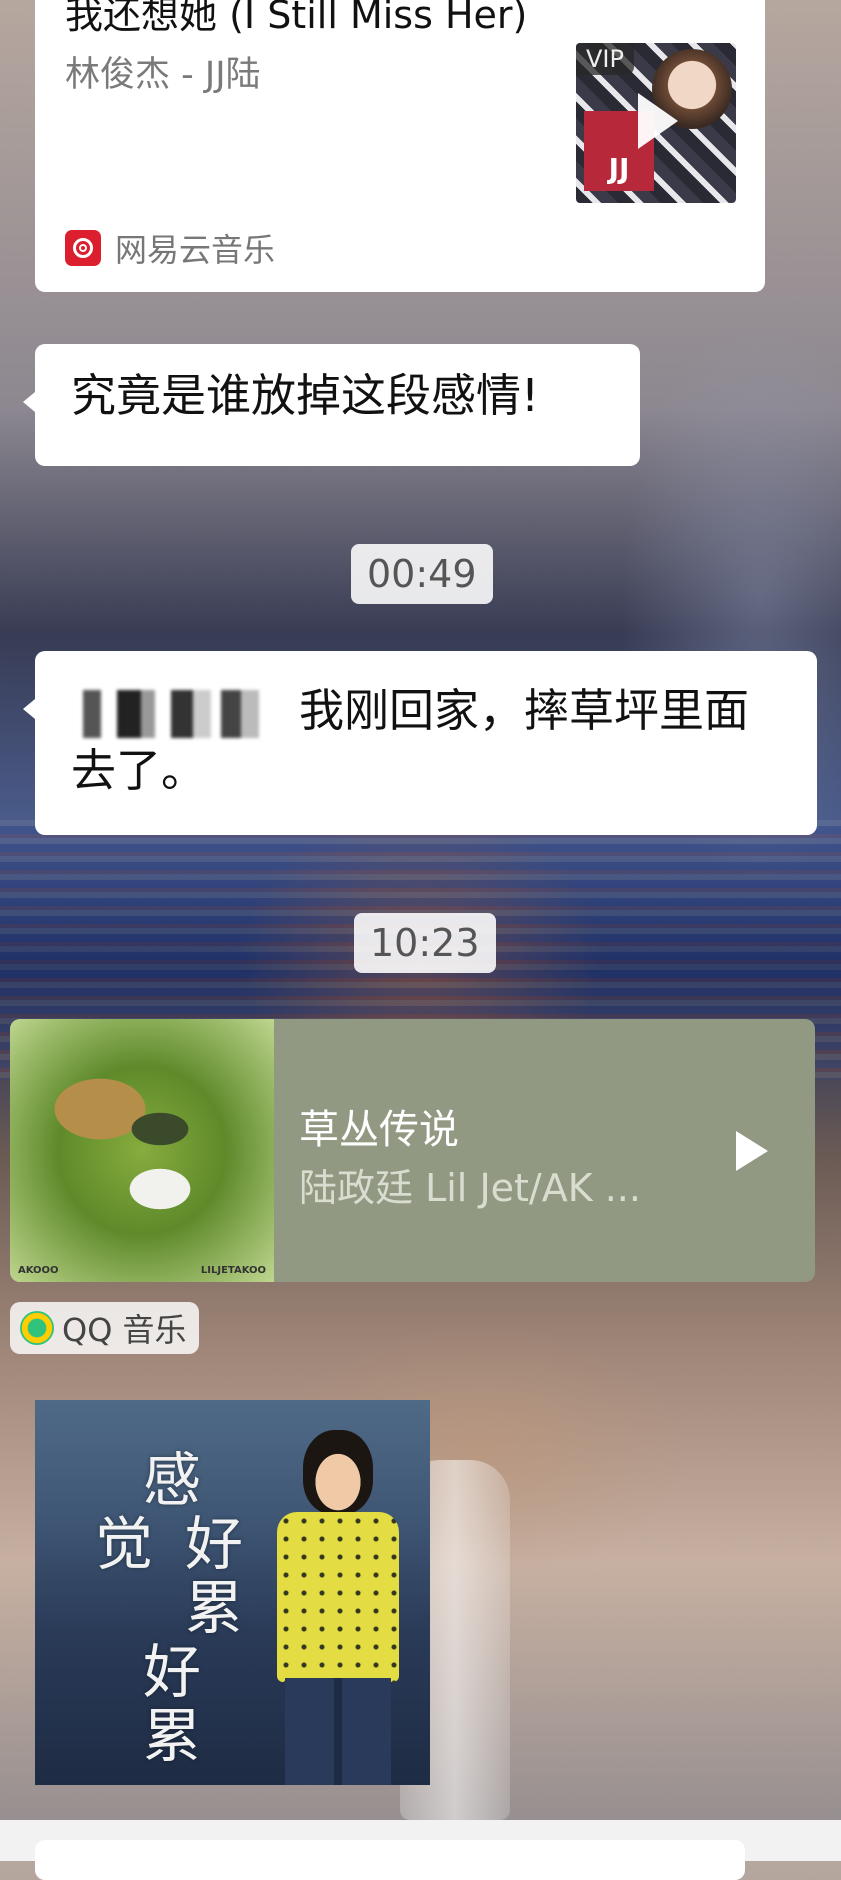  Describe the element at coordinates (422, 574) in the screenshot. I see `timestamp: 00:49` at that location.